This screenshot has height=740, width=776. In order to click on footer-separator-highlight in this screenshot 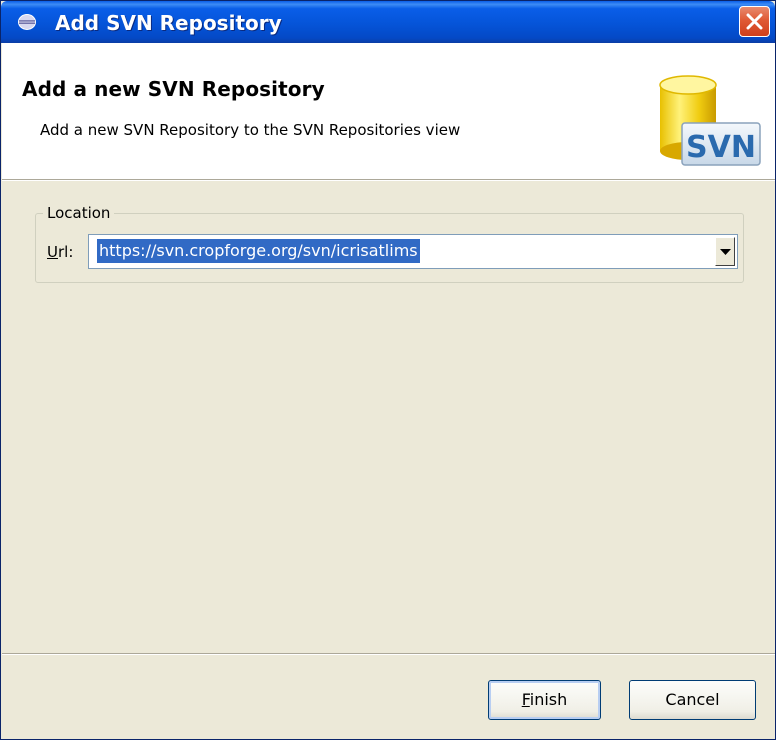, I will do `click(388, 654)`.